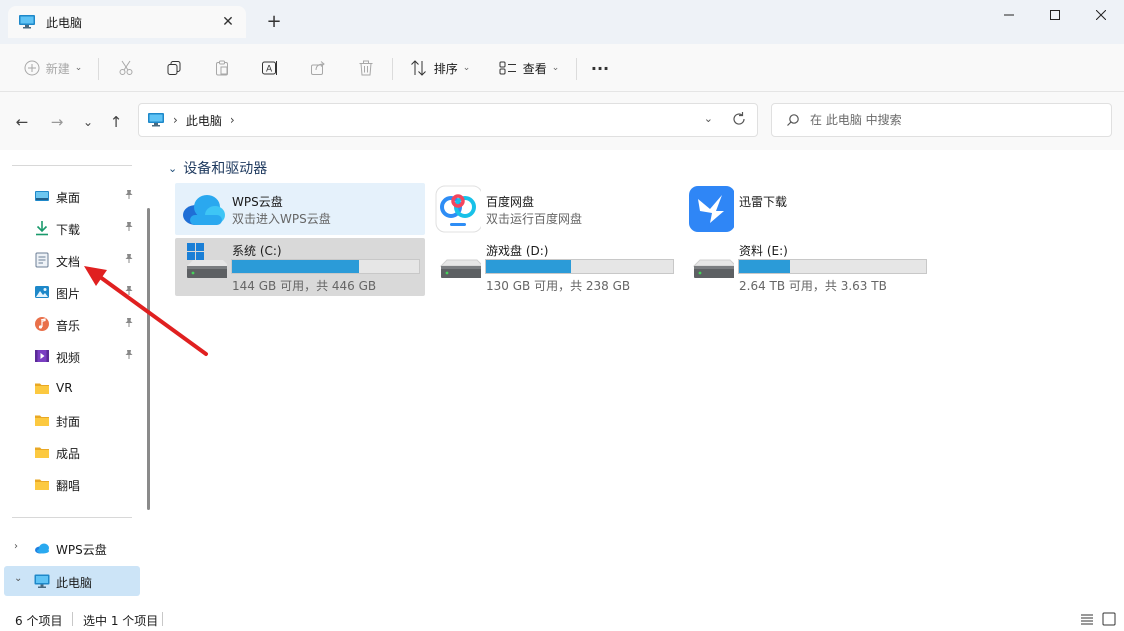 The width and height of the screenshot is (1124, 631). I want to click on tile-name: 百度网盘, so click(510, 202).